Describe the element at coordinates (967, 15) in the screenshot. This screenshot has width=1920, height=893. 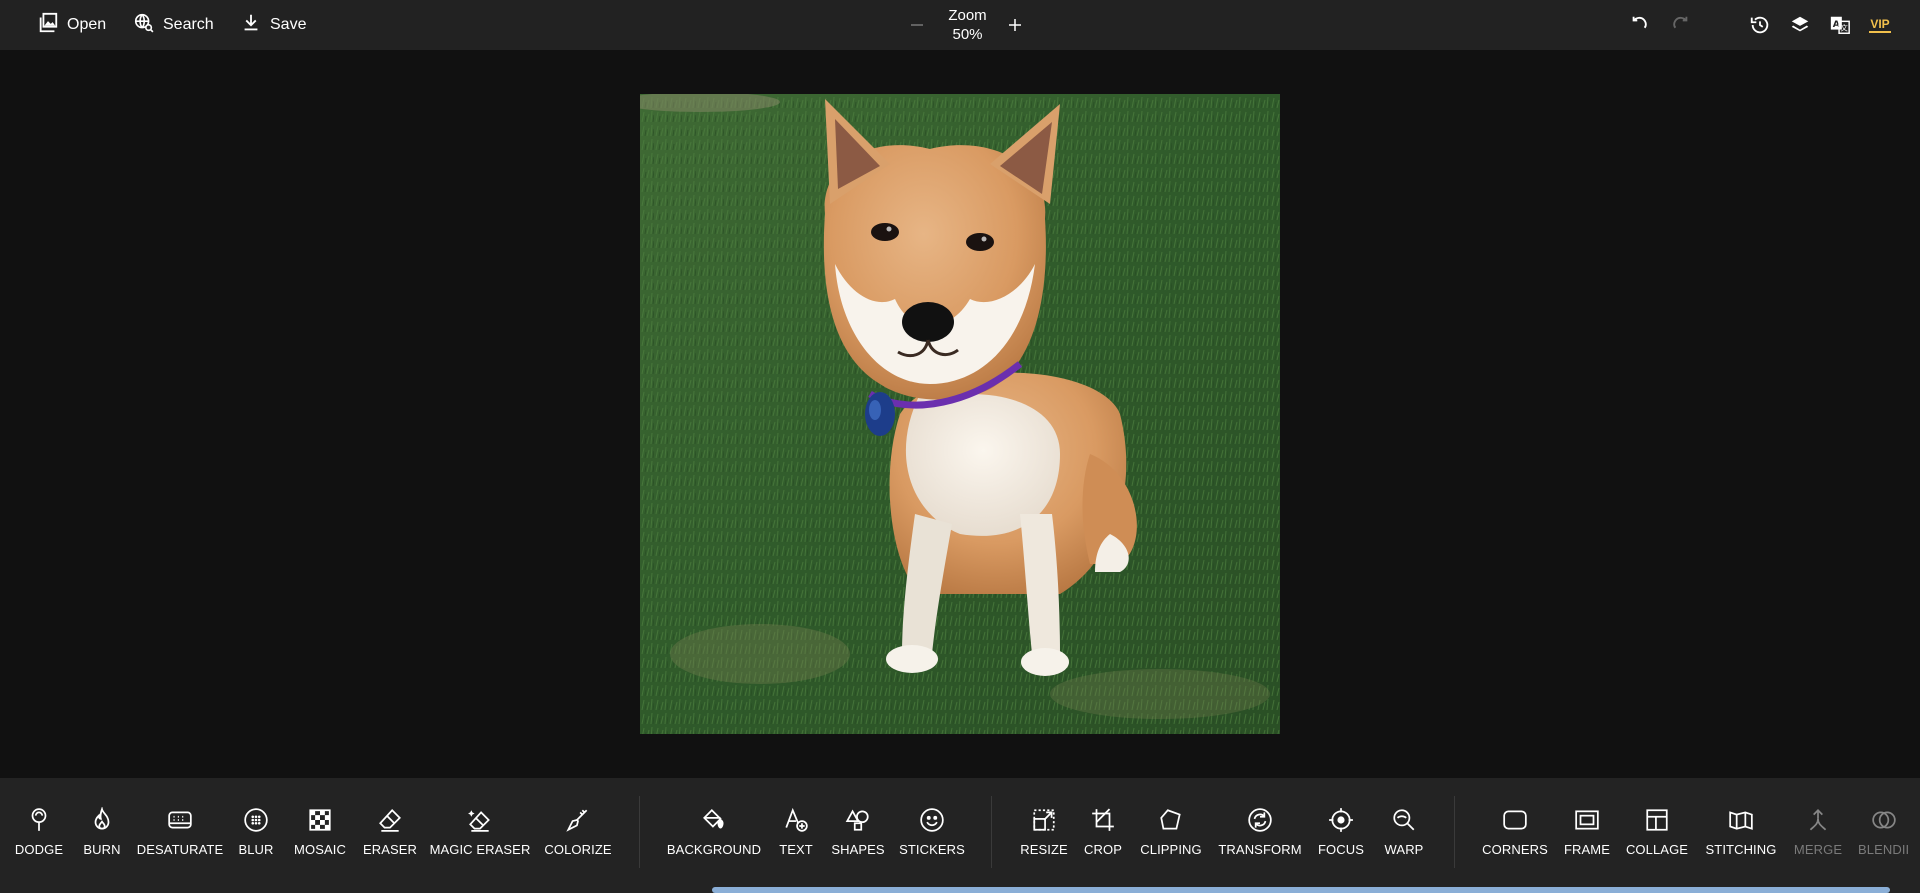
I see `zoom-label: Zoom` at that location.